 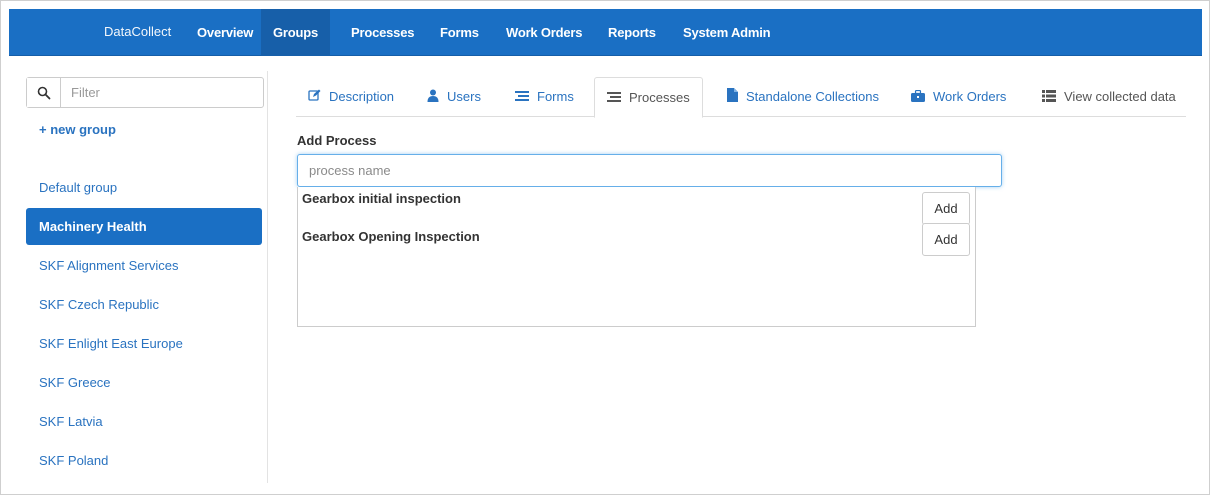 I want to click on list-item: Gearbox initial inspection Add, so click(x=637, y=206).